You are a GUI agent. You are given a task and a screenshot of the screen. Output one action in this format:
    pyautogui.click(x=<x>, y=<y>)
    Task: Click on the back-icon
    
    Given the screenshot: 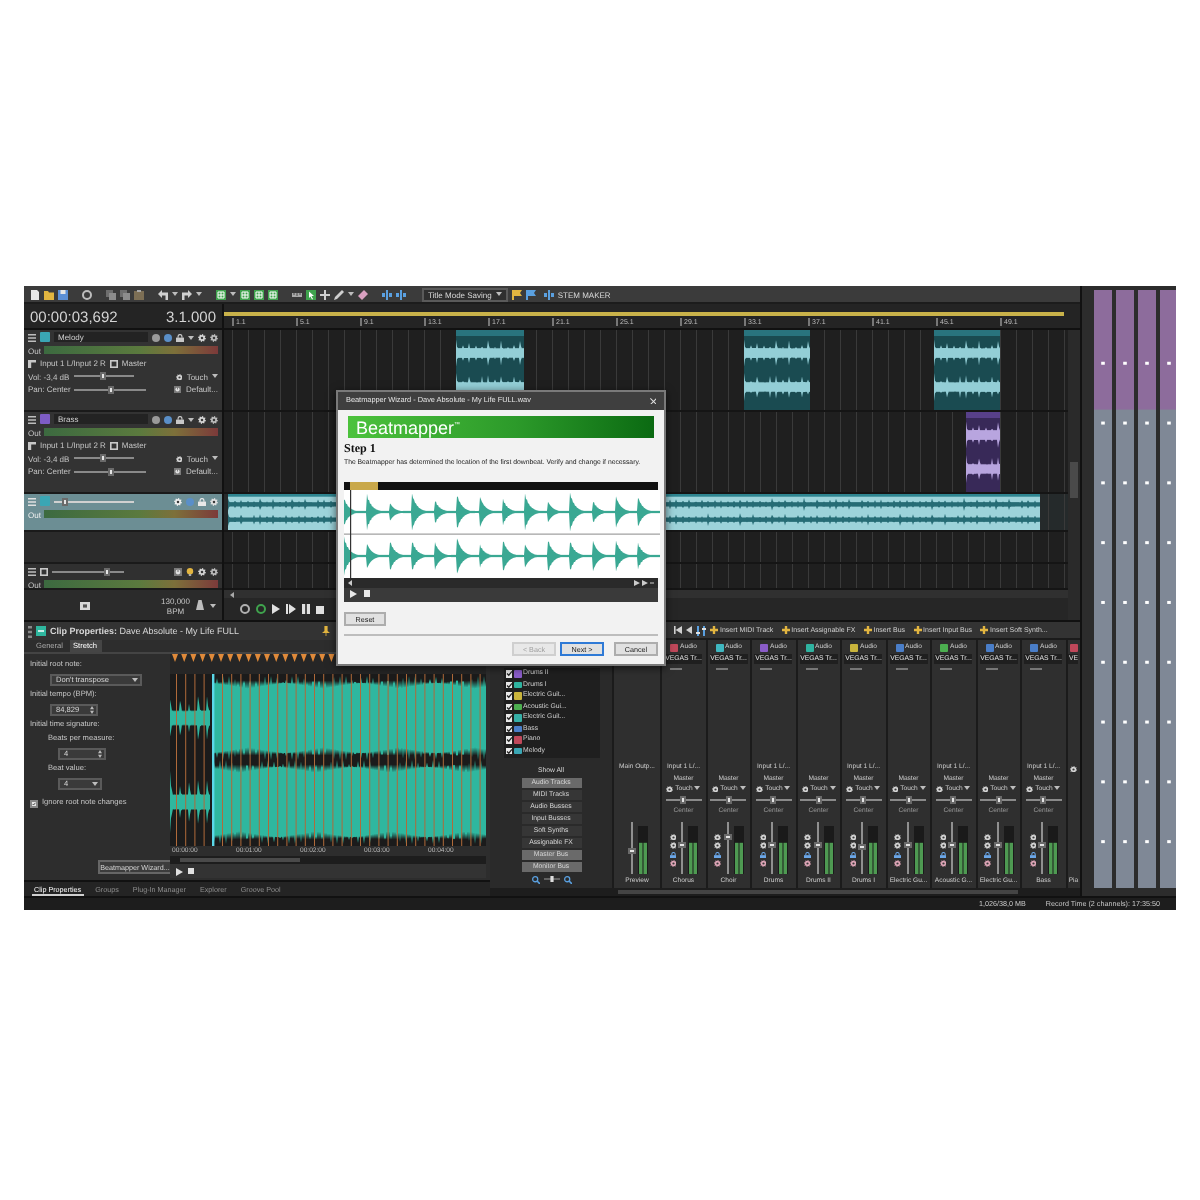 What is the action you would take?
    pyautogui.click(x=689, y=630)
    